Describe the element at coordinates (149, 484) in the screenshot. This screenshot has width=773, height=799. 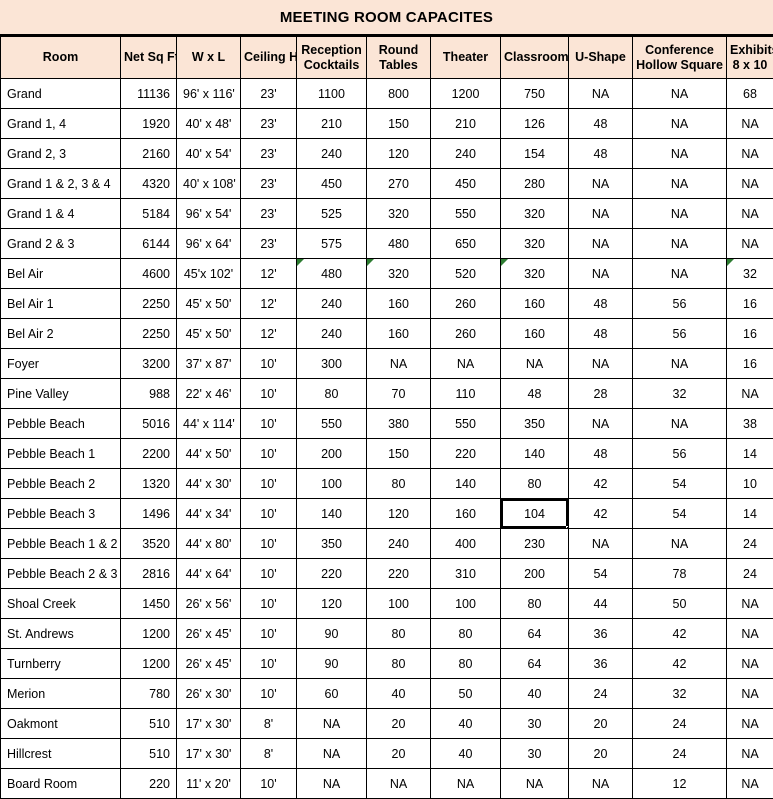
I see `cell-sqft: 1320` at that location.